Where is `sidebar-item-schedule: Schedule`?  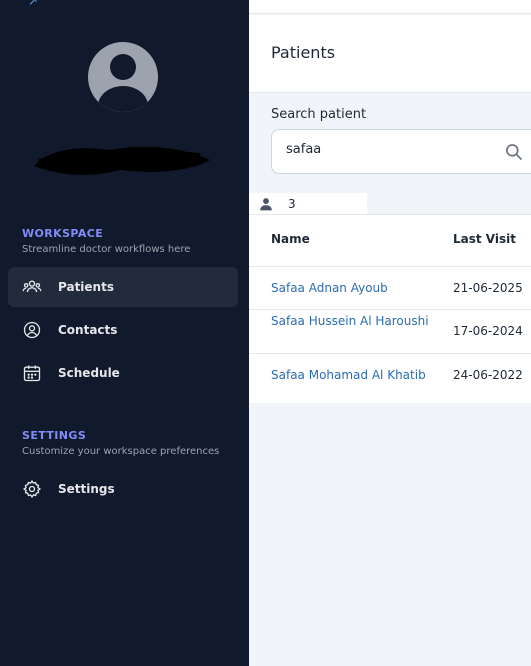 sidebar-item-schedule: Schedule is located at coordinates (123, 373).